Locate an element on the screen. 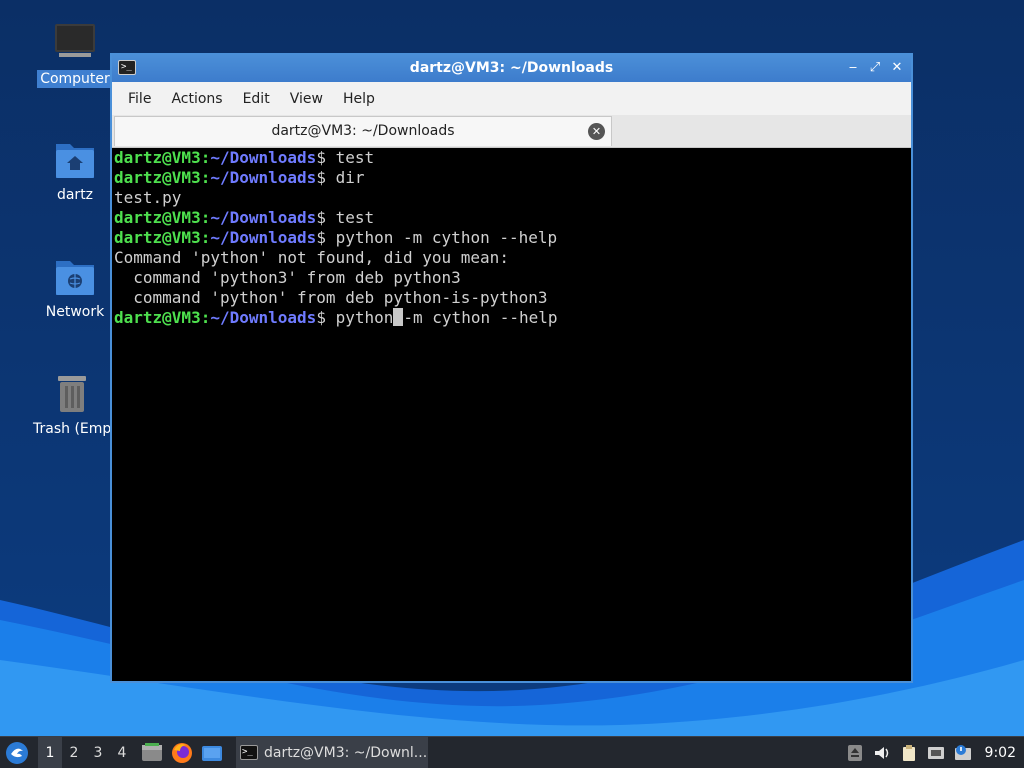 This screenshot has width=1024, height=768. workspace-4: 4 is located at coordinates (122, 752).